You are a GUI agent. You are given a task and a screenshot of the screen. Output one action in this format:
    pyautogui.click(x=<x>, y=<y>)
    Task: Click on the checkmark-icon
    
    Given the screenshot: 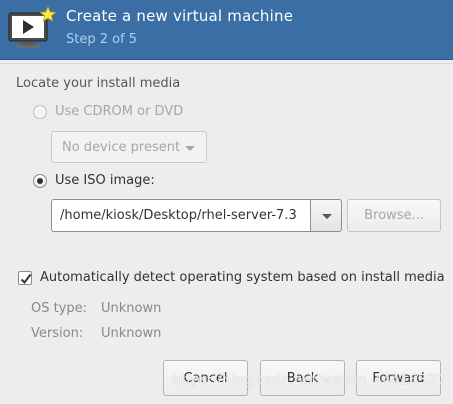 What is the action you would take?
    pyautogui.click(x=26, y=279)
    